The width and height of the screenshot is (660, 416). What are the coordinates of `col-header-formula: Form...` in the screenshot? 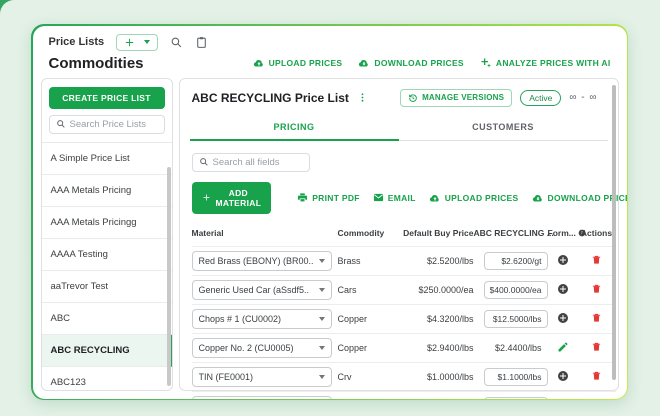 It's located at (567, 234).